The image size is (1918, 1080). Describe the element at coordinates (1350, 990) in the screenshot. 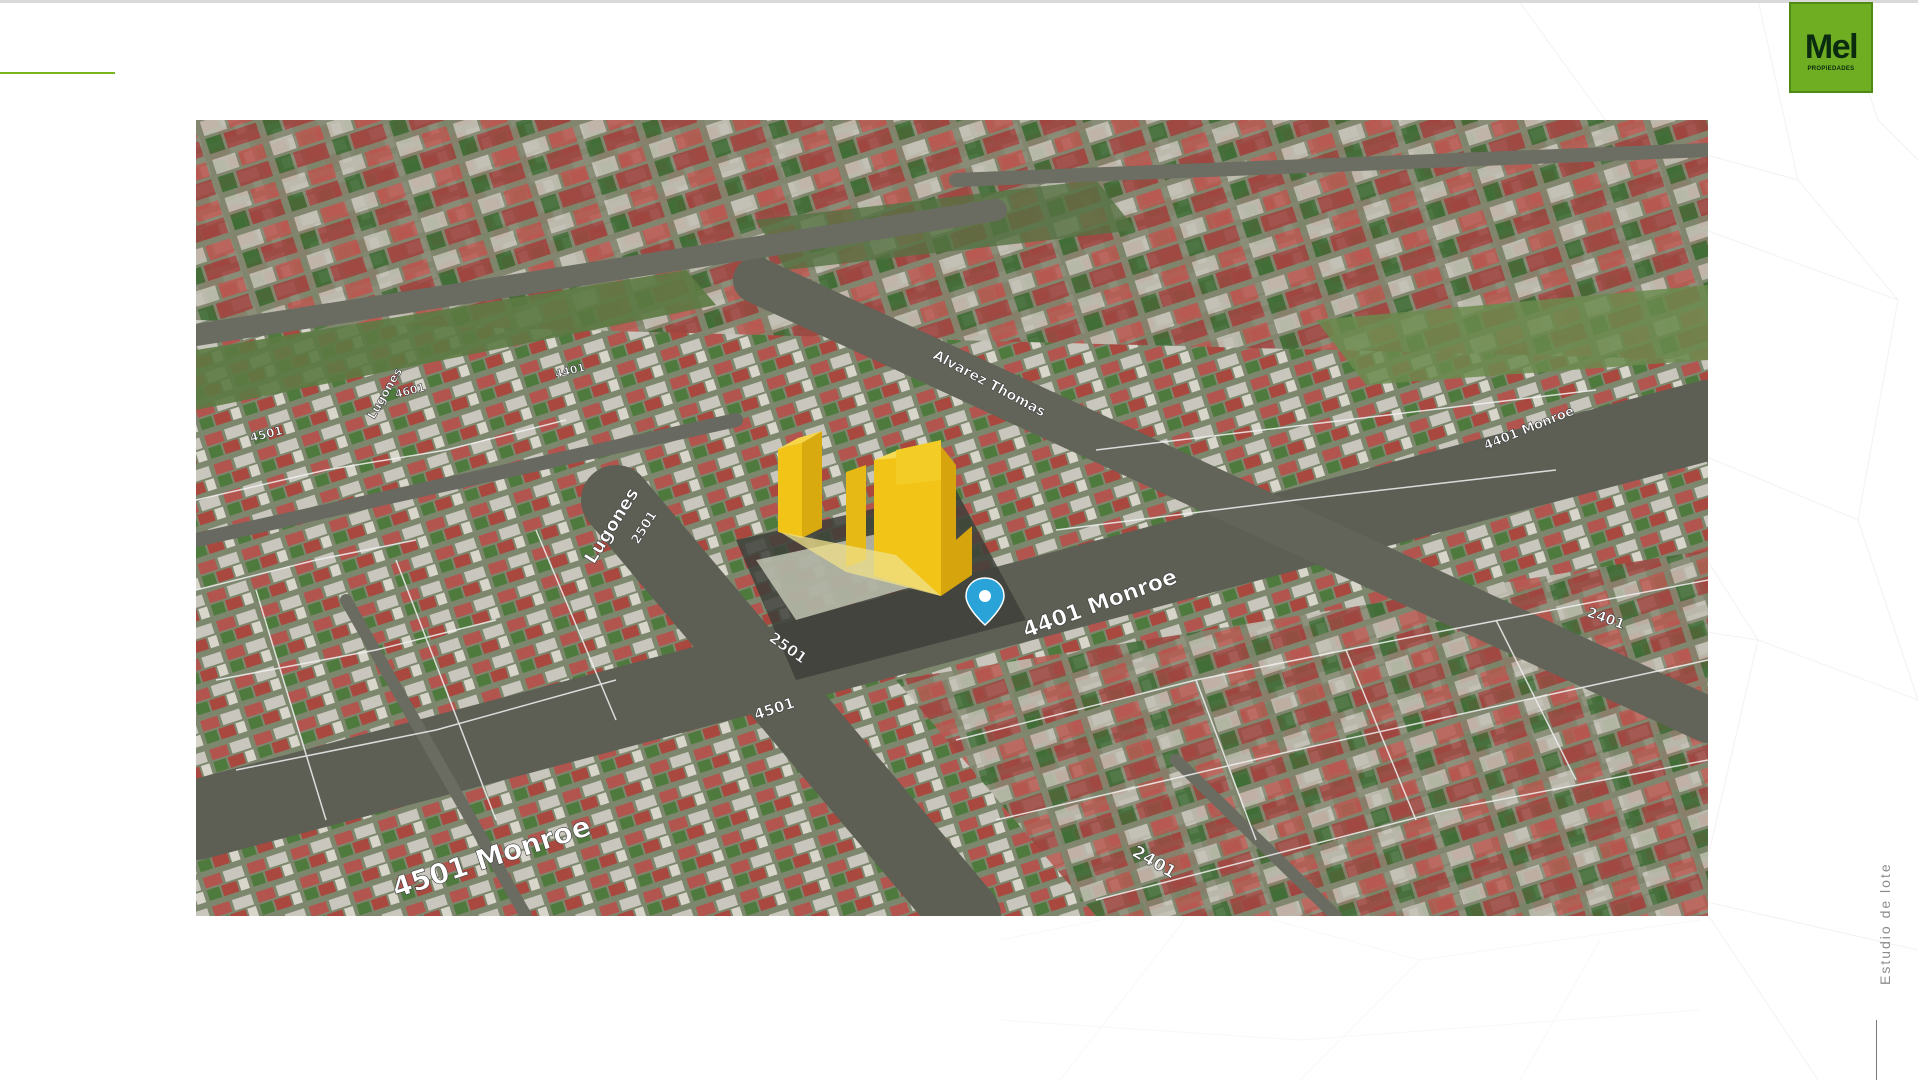

I see `background-map-pattern-bottom` at that location.